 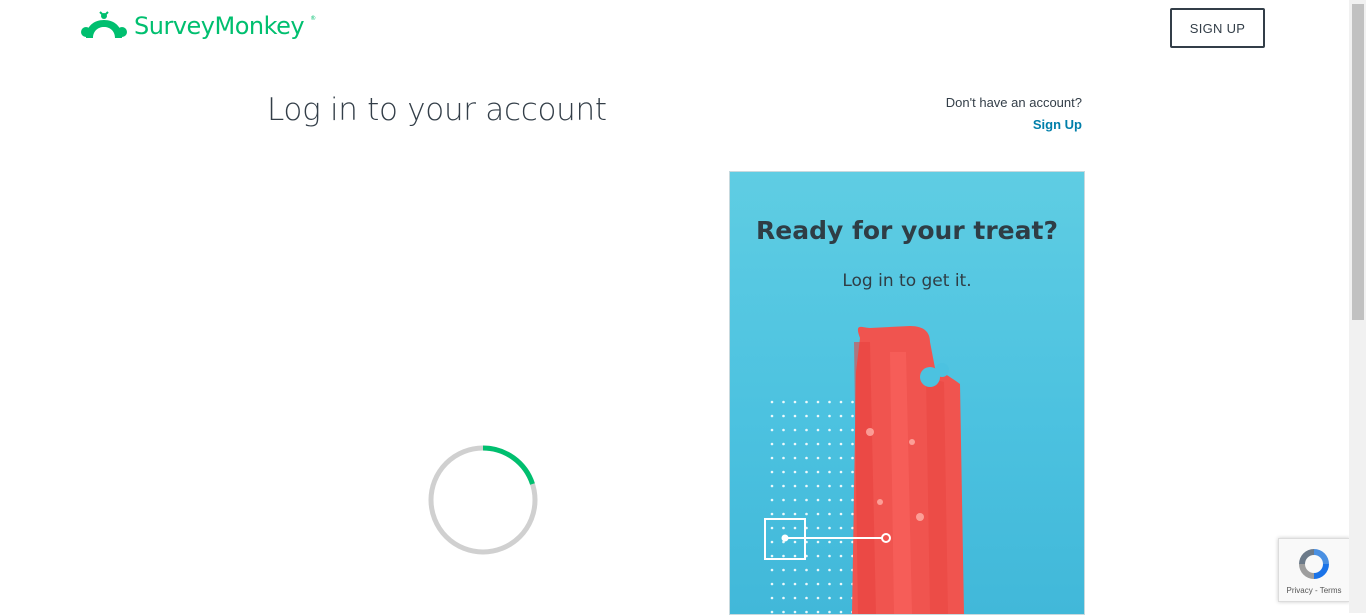 What do you see at coordinates (437, 110) in the screenshot?
I see `page-title: Log in to your account` at bounding box center [437, 110].